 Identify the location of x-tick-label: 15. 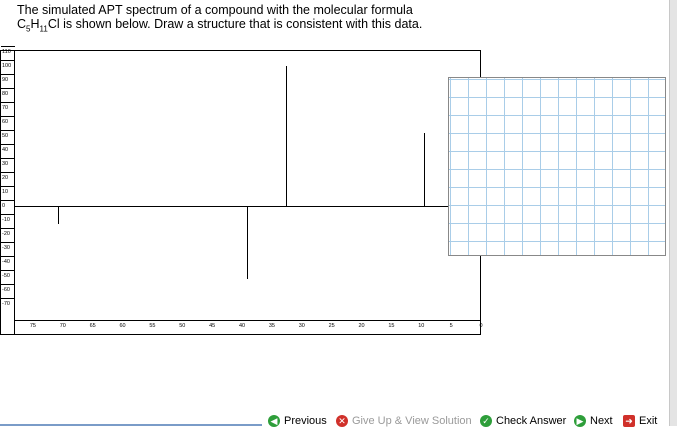
(391, 326).